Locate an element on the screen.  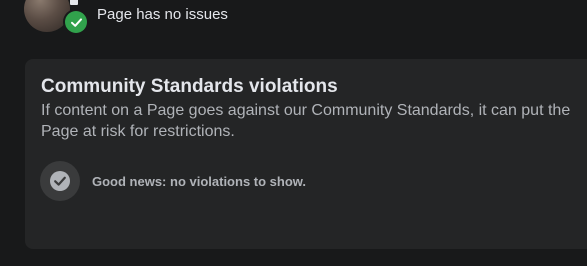
avatar-decoration is located at coordinates (74, 2).